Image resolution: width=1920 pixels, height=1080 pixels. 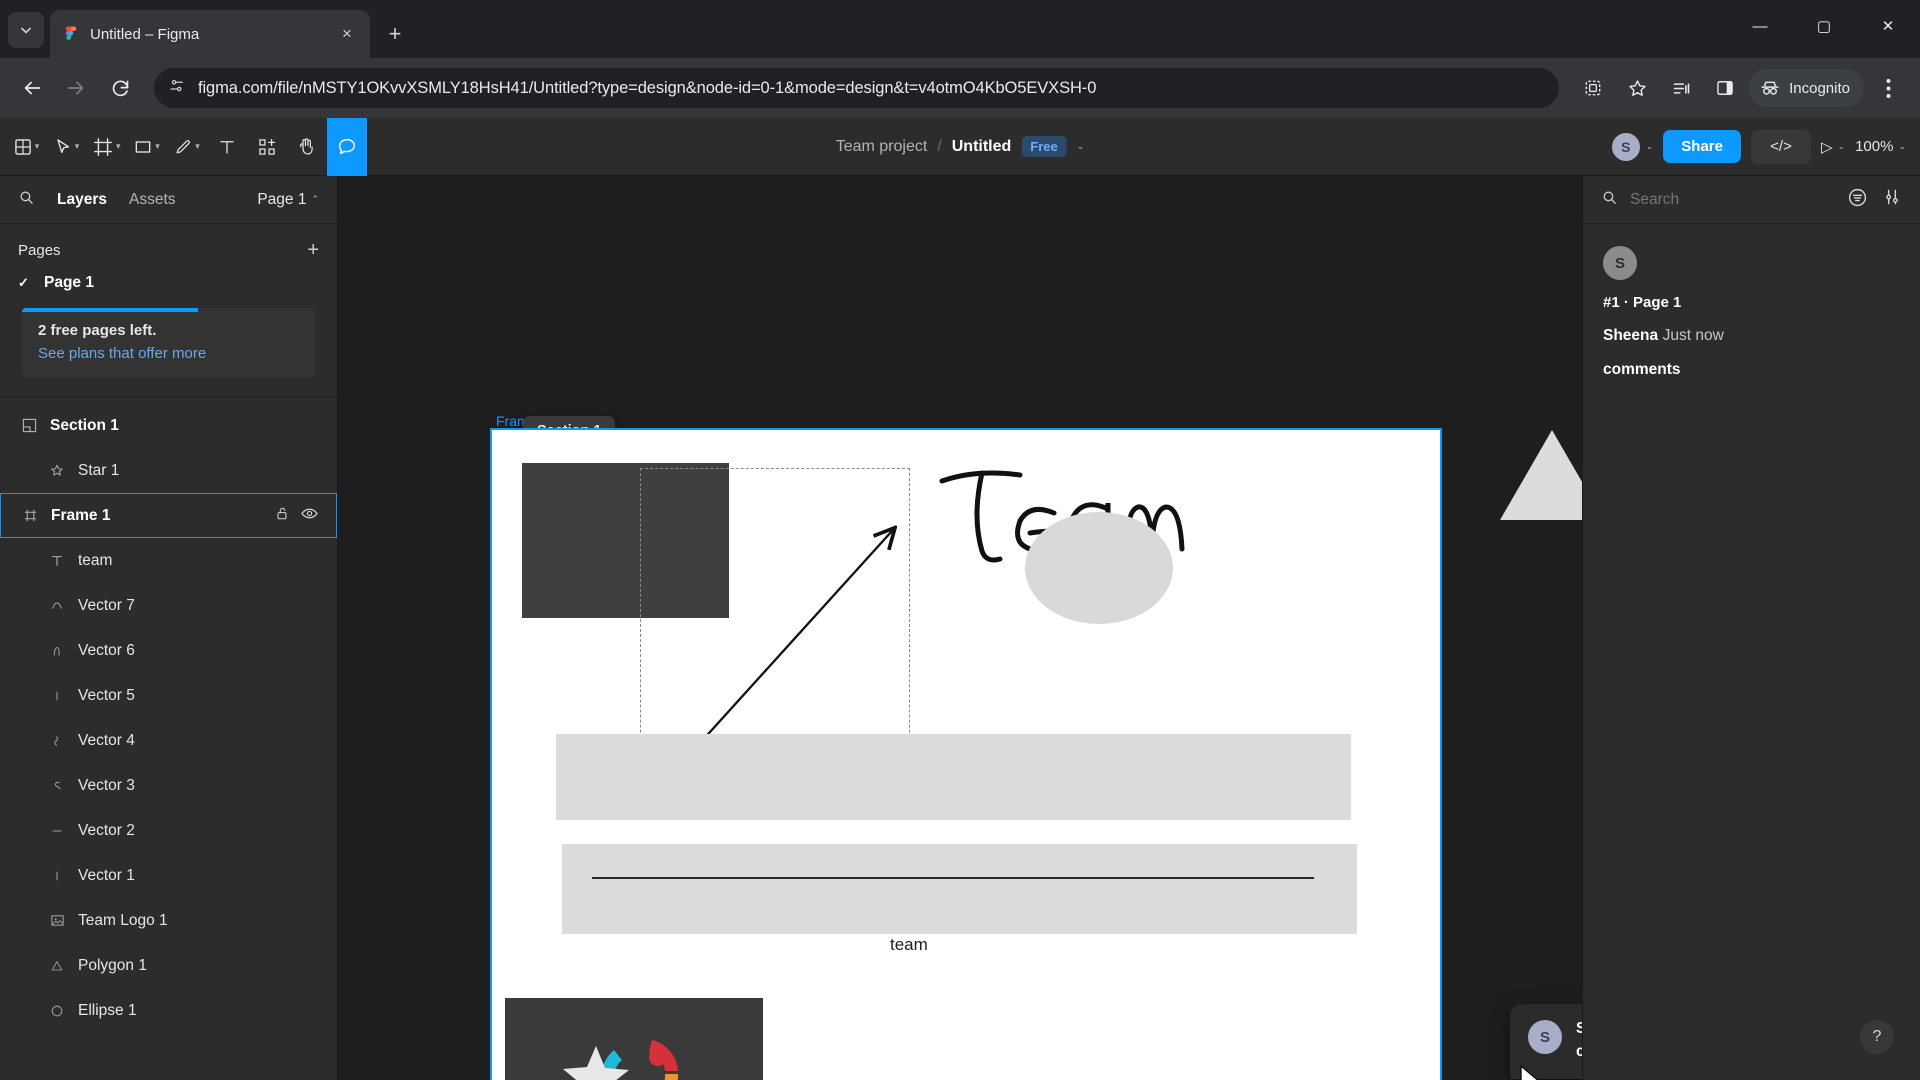 I want to click on maximize-icon: ▢, so click(x=1824, y=26).